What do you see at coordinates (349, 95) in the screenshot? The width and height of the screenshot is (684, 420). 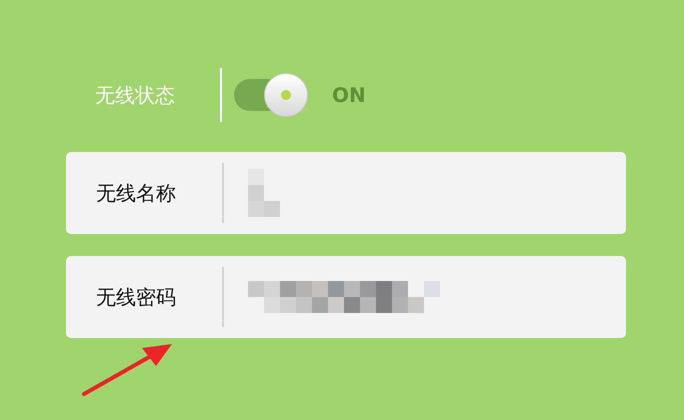 I see `status-text: ON` at bounding box center [349, 95].